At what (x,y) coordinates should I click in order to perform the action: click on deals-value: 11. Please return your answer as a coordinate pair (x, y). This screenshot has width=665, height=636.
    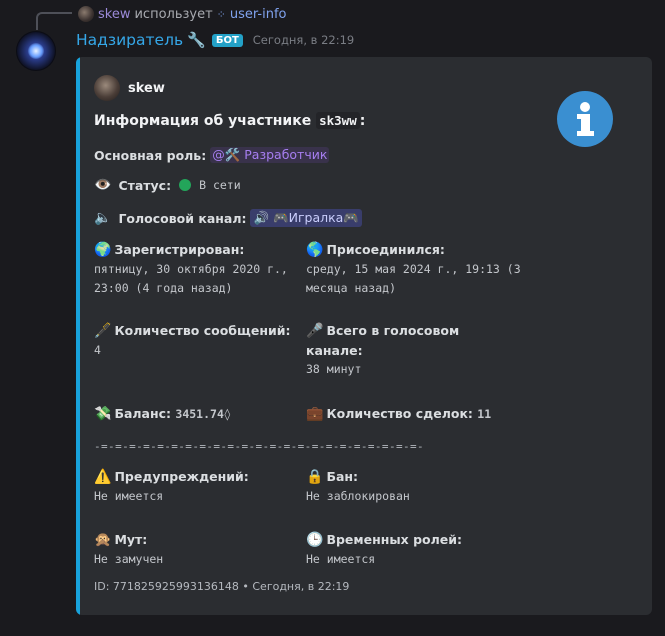
    Looking at the image, I should click on (484, 414).